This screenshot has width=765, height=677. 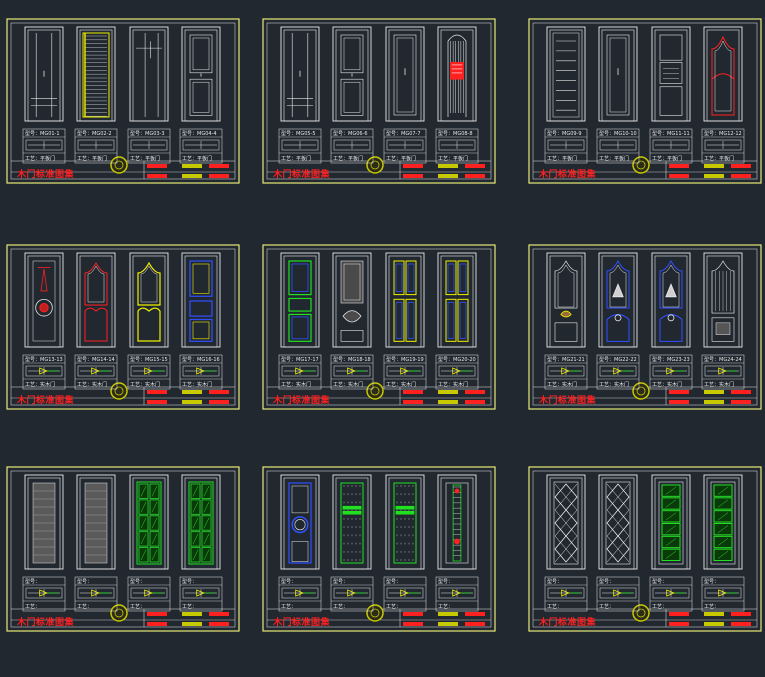 I want to click on door-model-code: 型号：MG02-2, so click(x=94, y=134).